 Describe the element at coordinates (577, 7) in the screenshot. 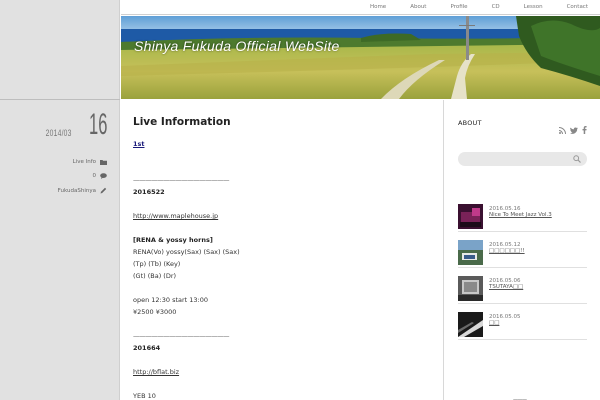

I see `nav-item-contact: Contact` at that location.